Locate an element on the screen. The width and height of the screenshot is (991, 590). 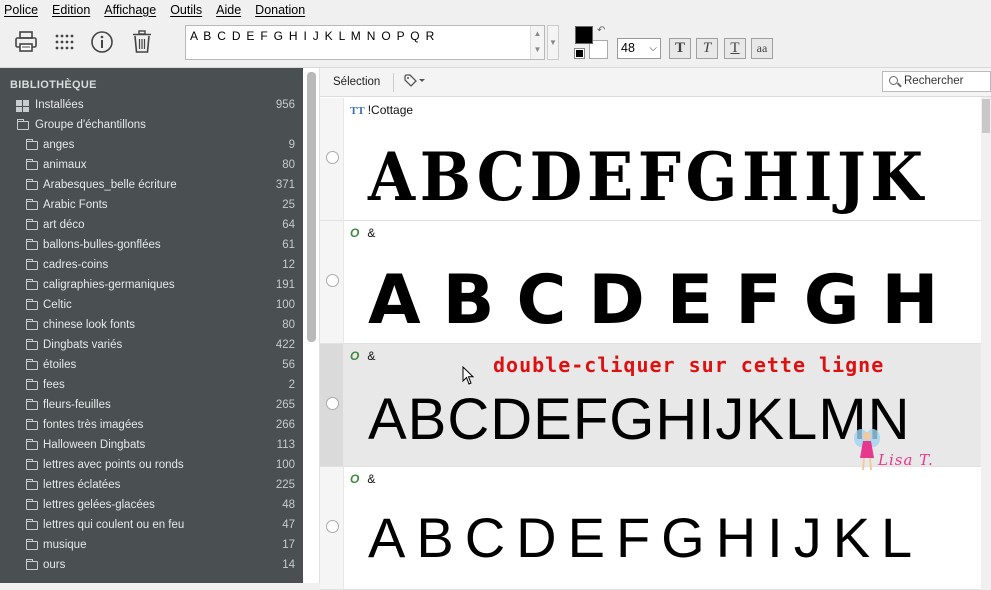
tag-icon is located at coordinates (414, 80).